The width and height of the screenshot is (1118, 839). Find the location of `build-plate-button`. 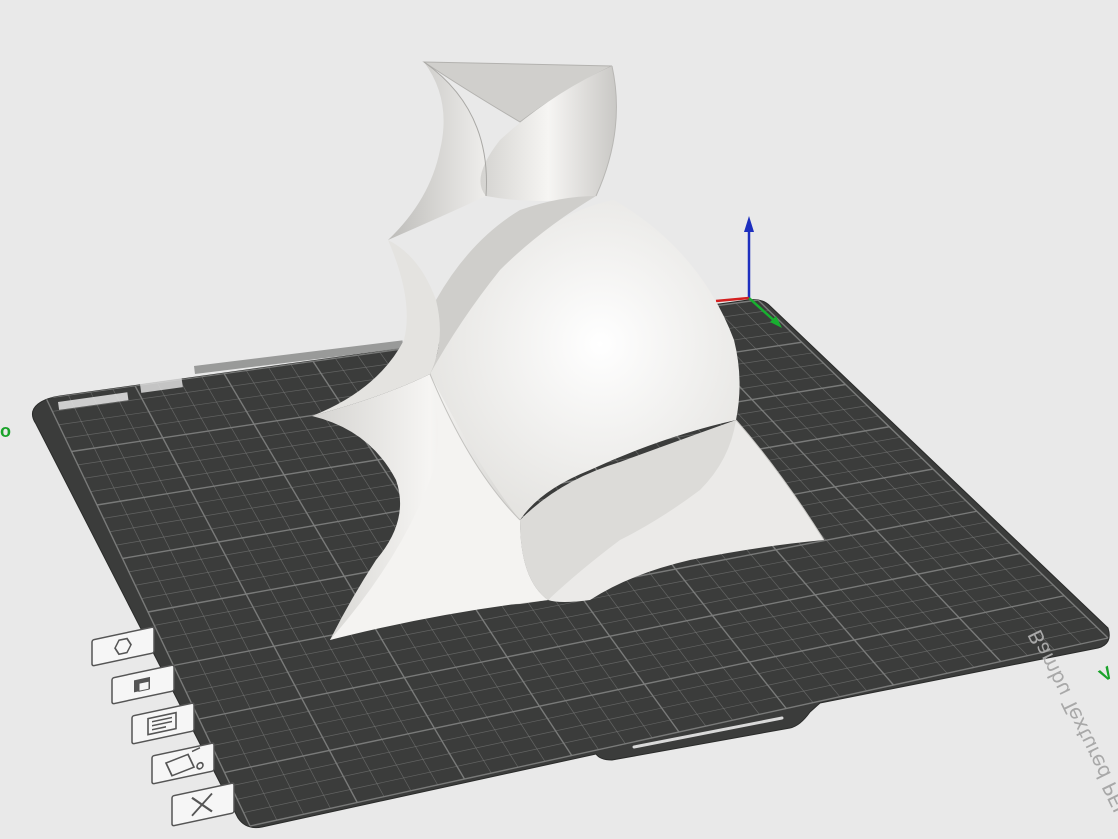

build-plate-button is located at coordinates (143, 684).